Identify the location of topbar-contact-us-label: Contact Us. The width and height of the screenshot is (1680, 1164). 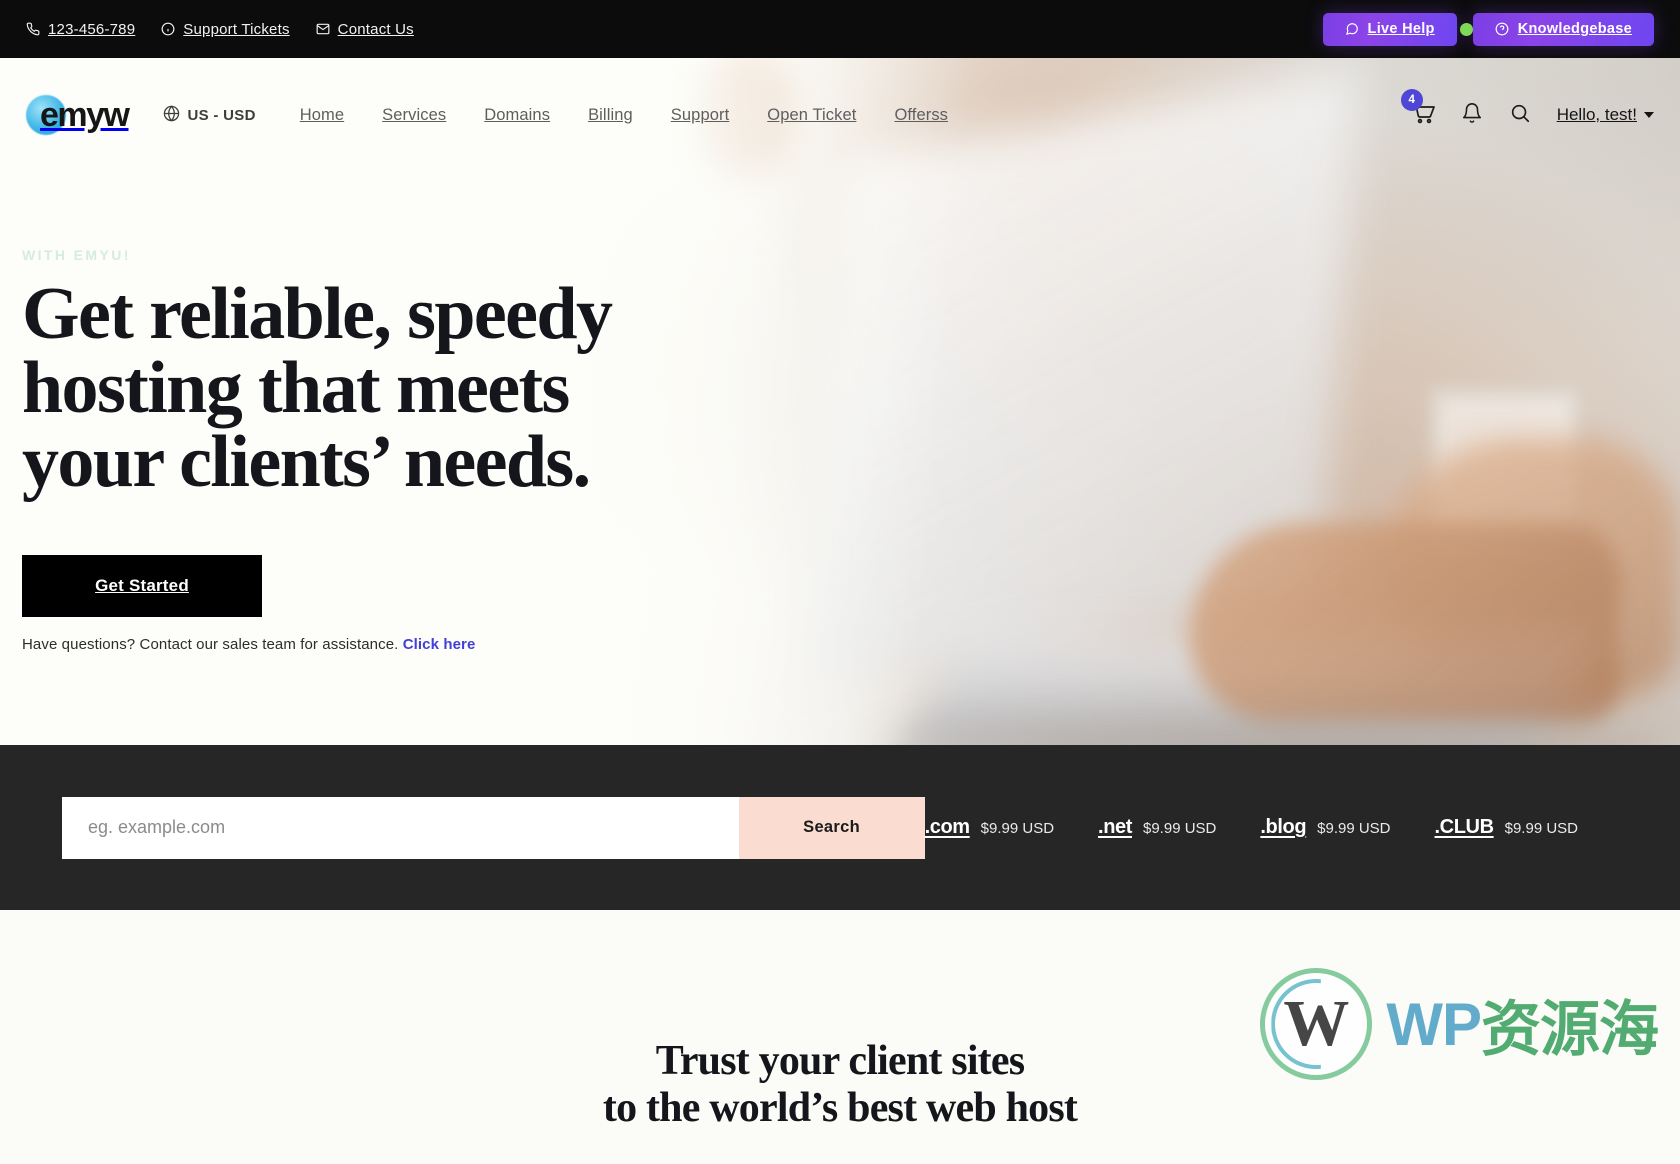
(375, 29).